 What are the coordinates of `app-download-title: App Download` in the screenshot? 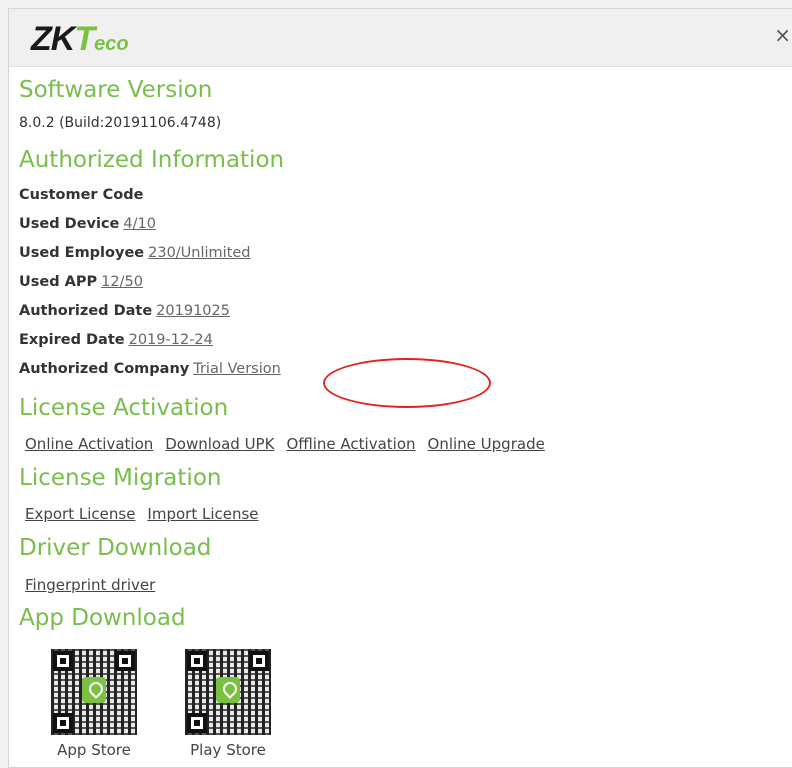 It's located at (102, 618).